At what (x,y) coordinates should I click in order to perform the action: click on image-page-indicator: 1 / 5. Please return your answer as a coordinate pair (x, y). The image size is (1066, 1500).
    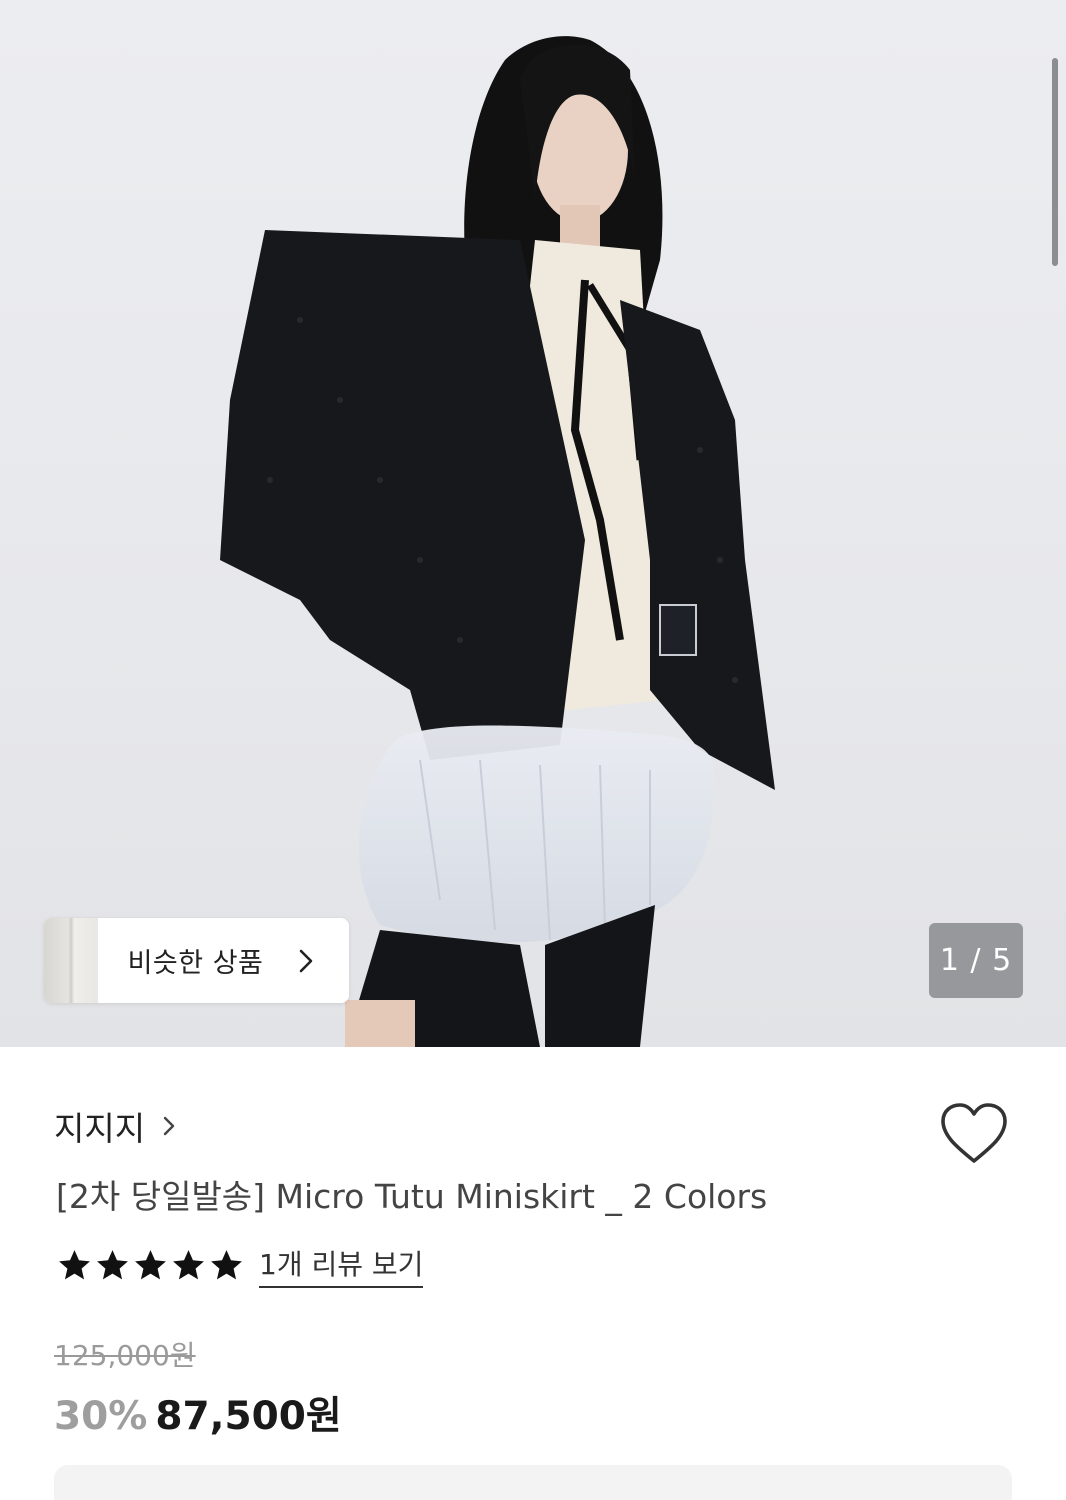
    Looking at the image, I should click on (976, 960).